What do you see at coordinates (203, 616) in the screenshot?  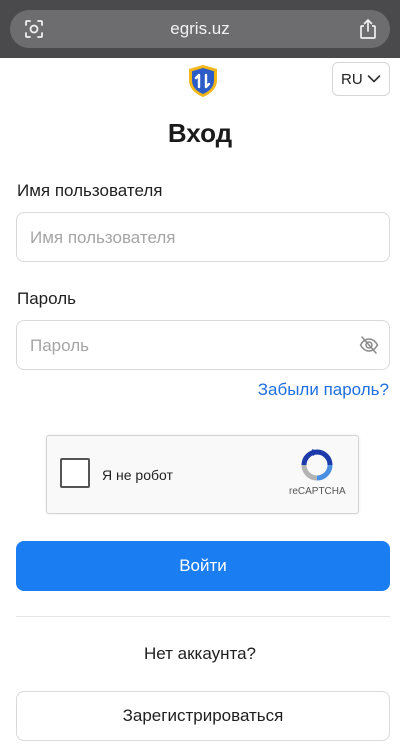 I see `divider` at bounding box center [203, 616].